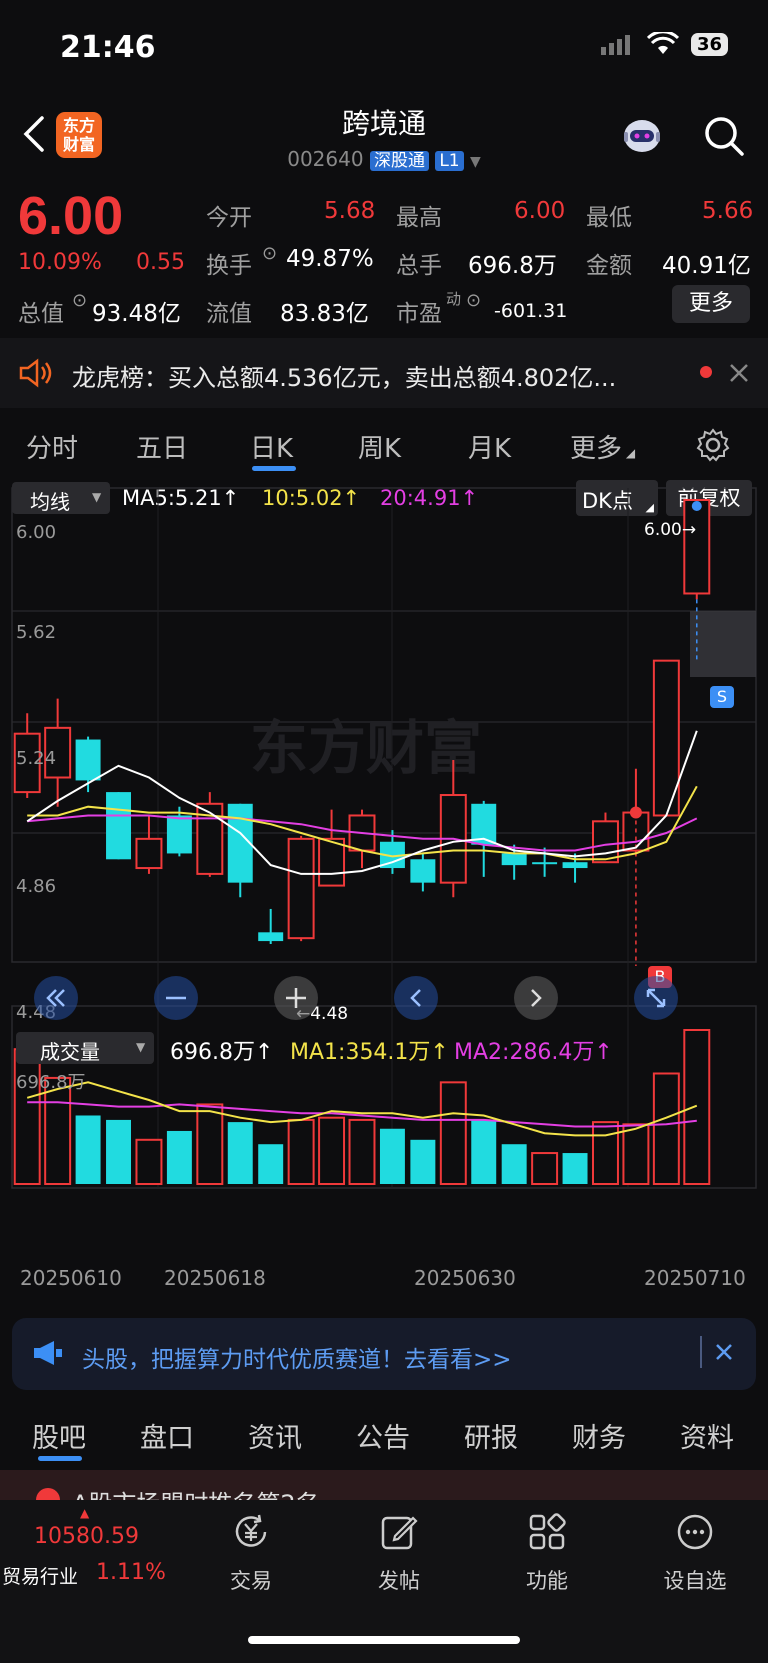 This screenshot has width=768, height=1663. Describe the element at coordinates (222, 1052) in the screenshot. I see `volume-legend: 696.8万↑` at that location.